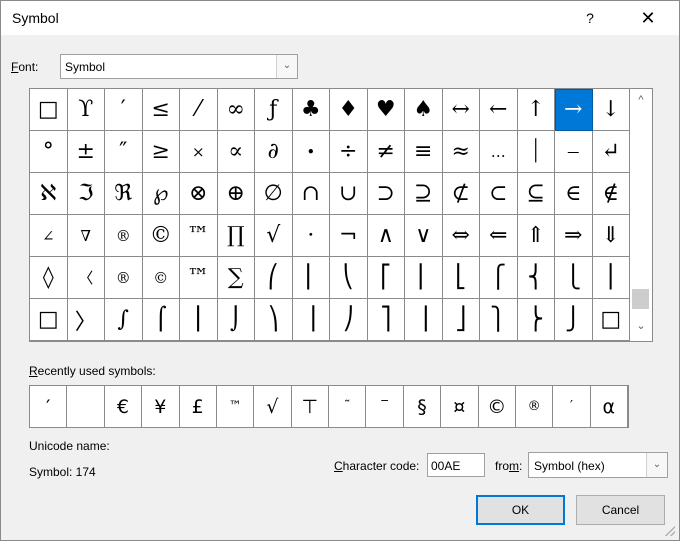  I want to click on symbol-cell: ∞, so click(236, 110).